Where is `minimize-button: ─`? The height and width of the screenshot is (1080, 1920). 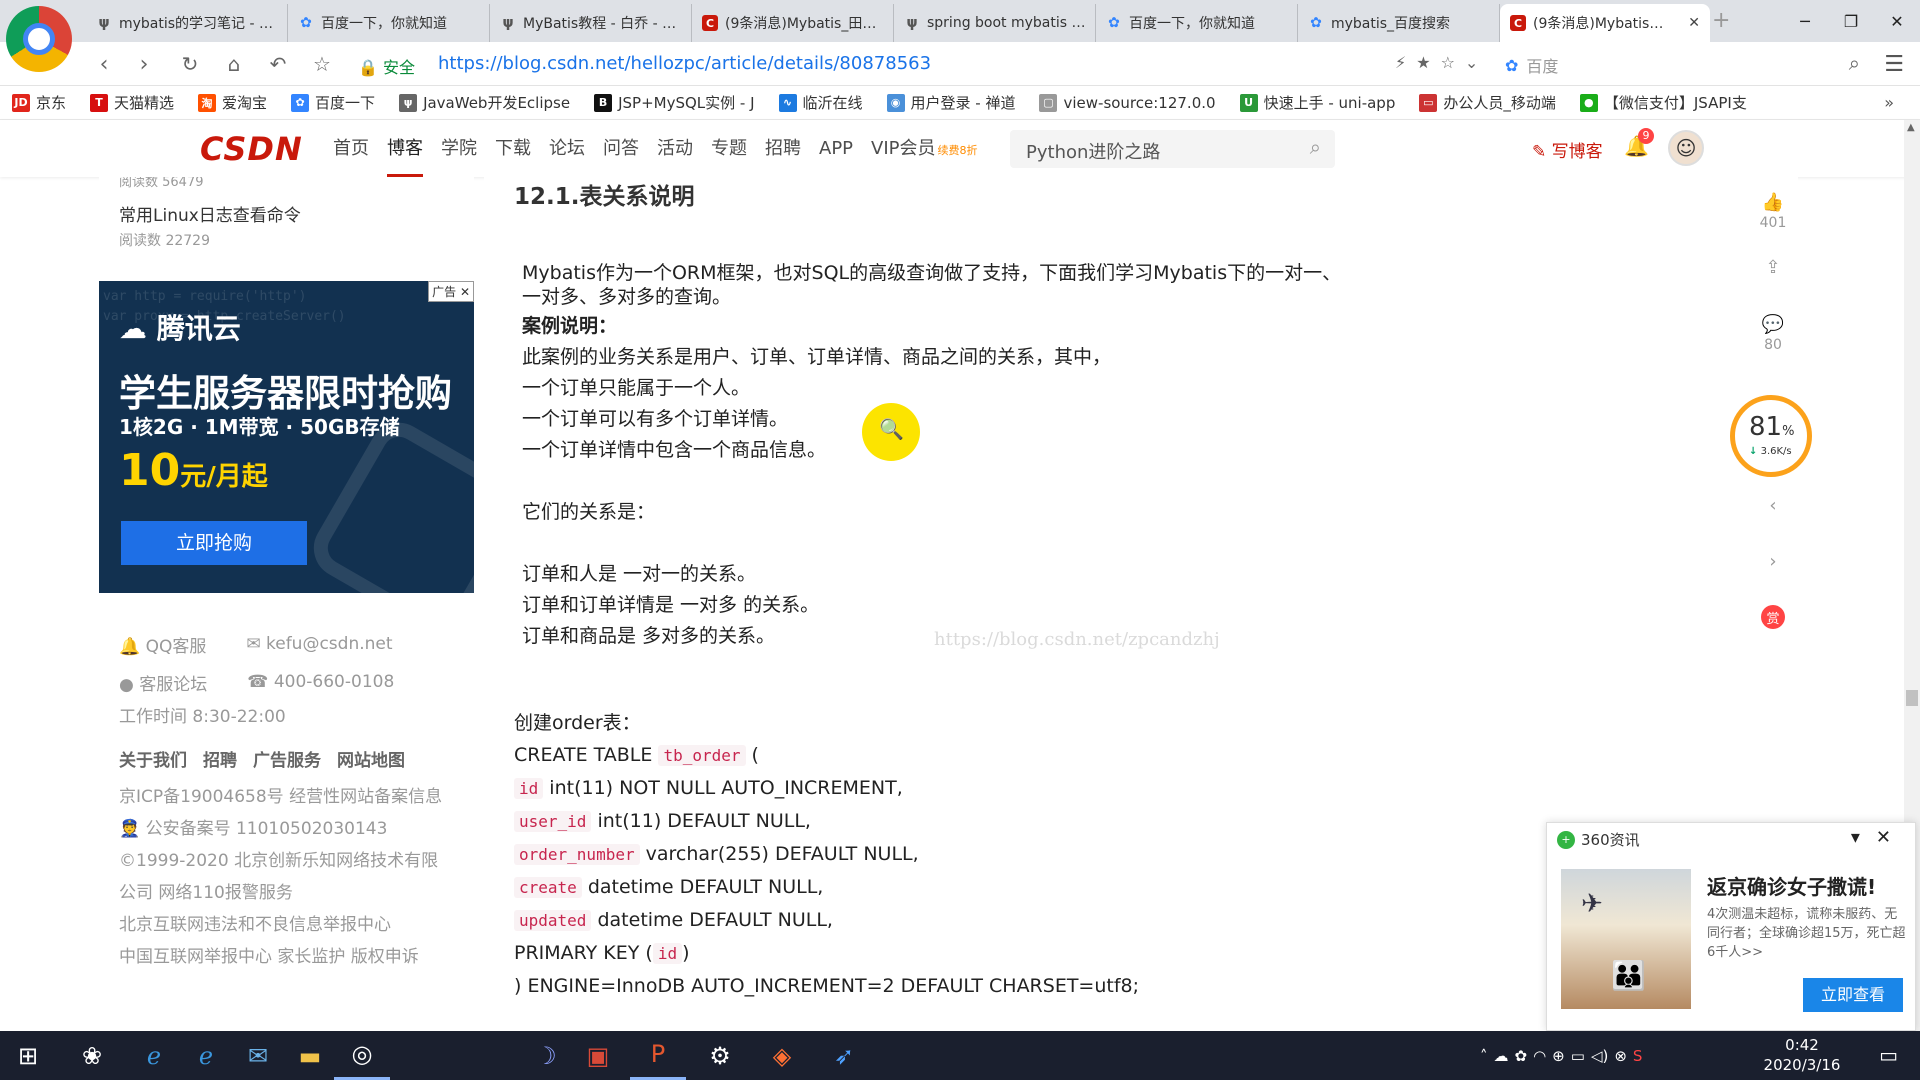
minimize-button: ─ is located at coordinates (1805, 21).